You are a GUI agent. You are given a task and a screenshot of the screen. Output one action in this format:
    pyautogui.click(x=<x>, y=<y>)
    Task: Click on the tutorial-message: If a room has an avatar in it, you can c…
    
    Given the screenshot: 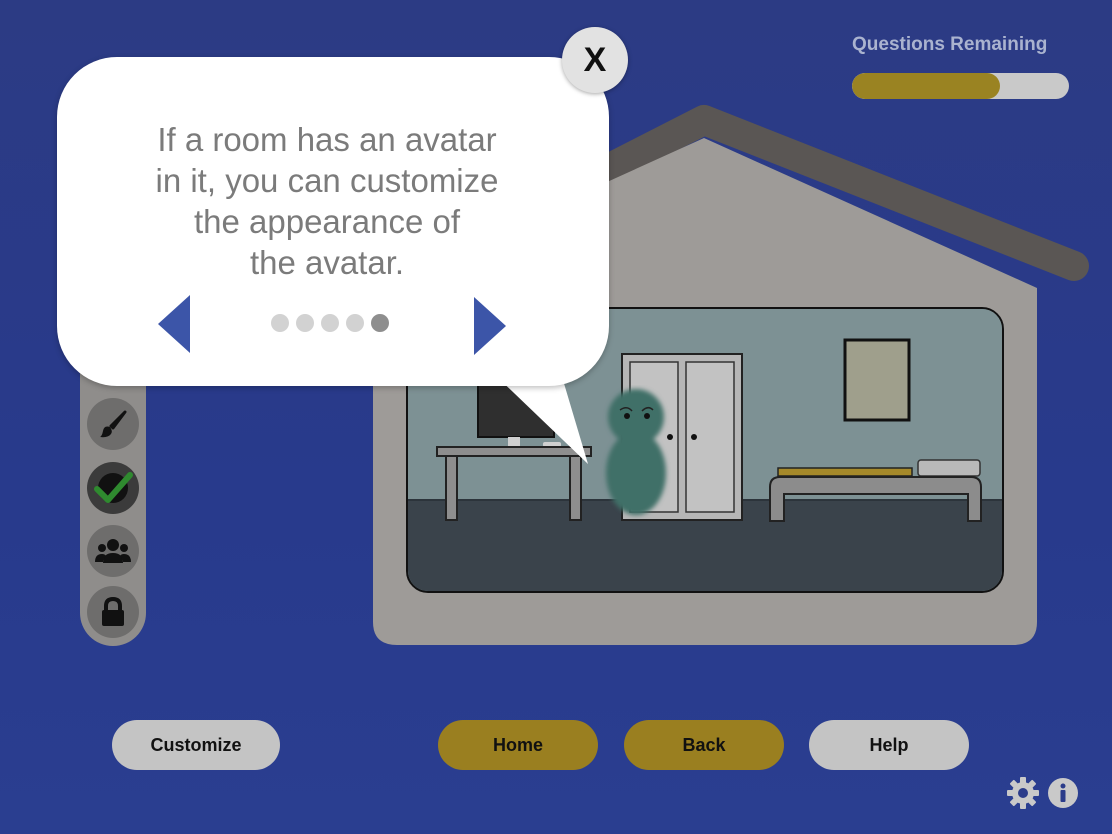 What is the action you would take?
    pyautogui.click(x=327, y=201)
    